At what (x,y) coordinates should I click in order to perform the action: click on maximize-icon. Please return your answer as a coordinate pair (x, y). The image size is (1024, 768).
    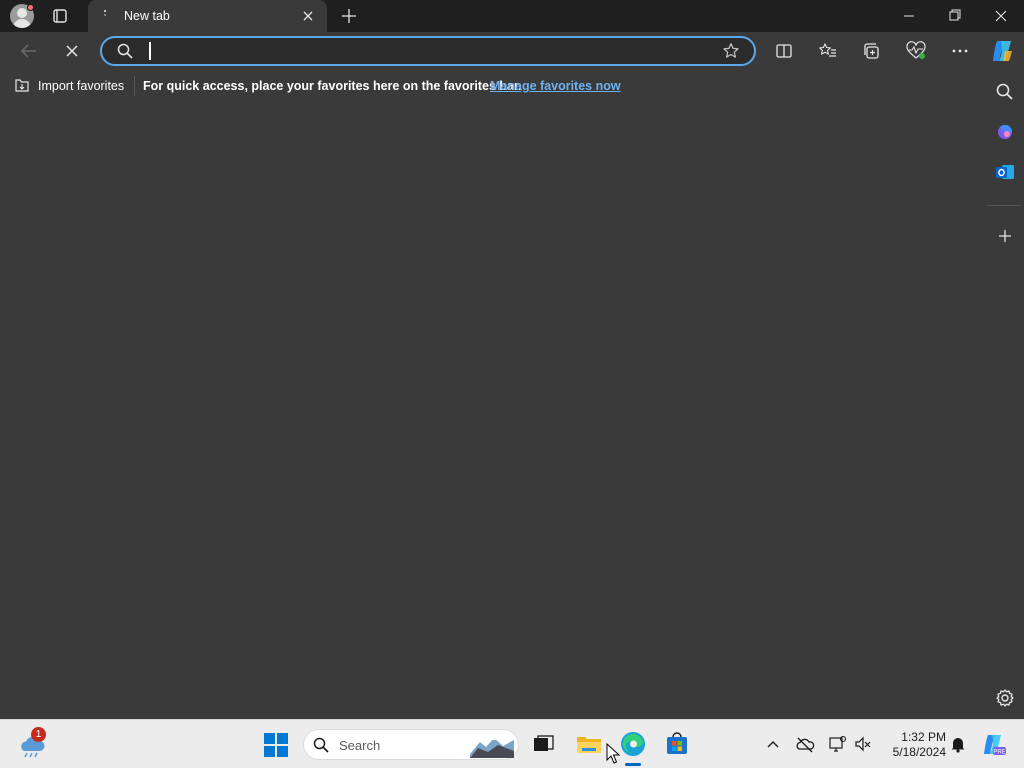
    Looking at the image, I should click on (955, 15).